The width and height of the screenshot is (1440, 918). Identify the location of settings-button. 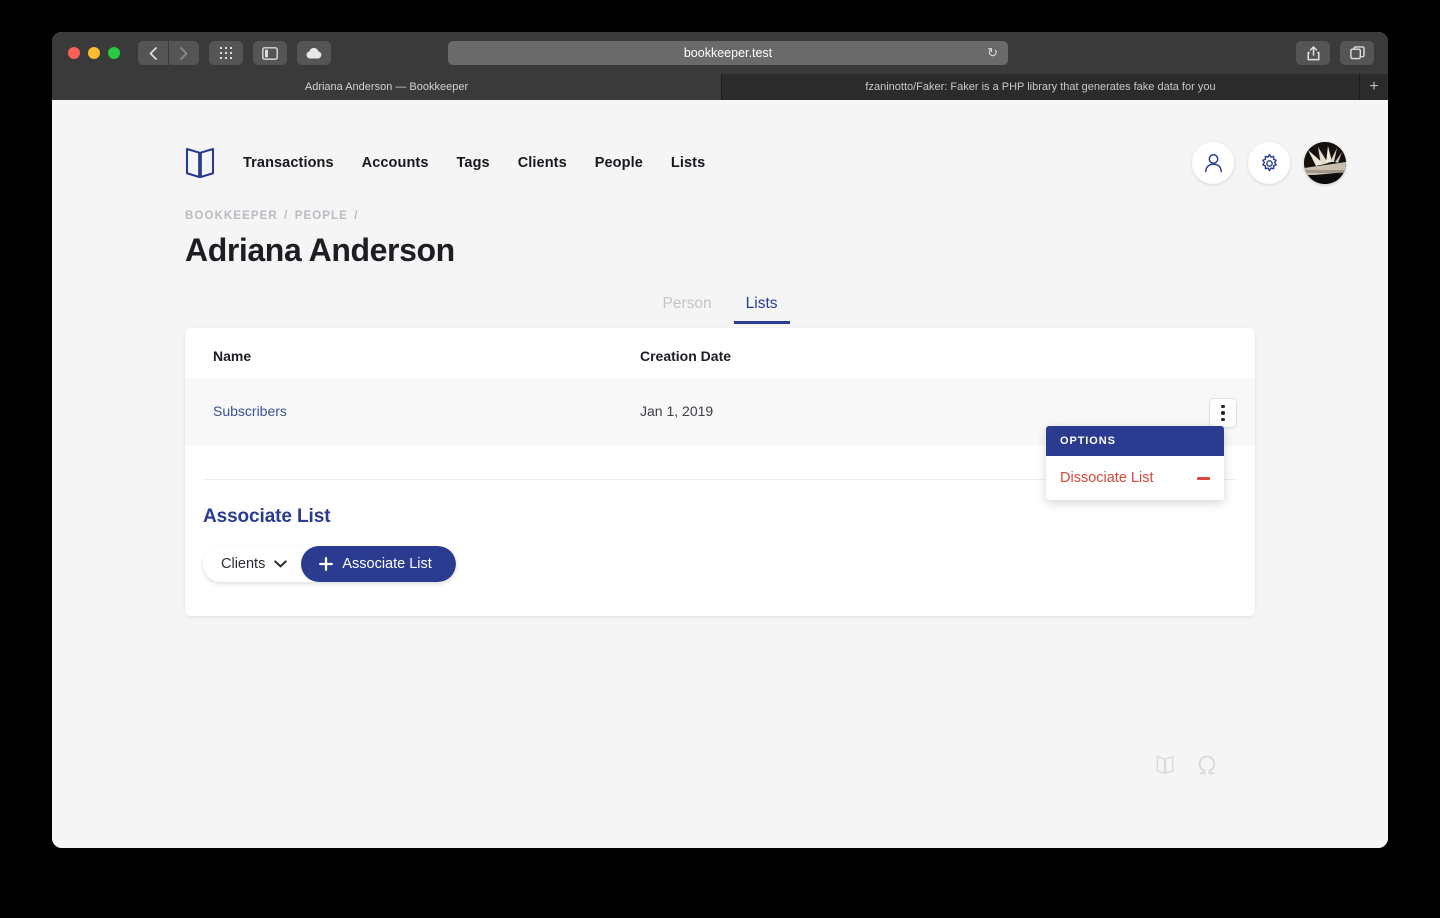
(1269, 163).